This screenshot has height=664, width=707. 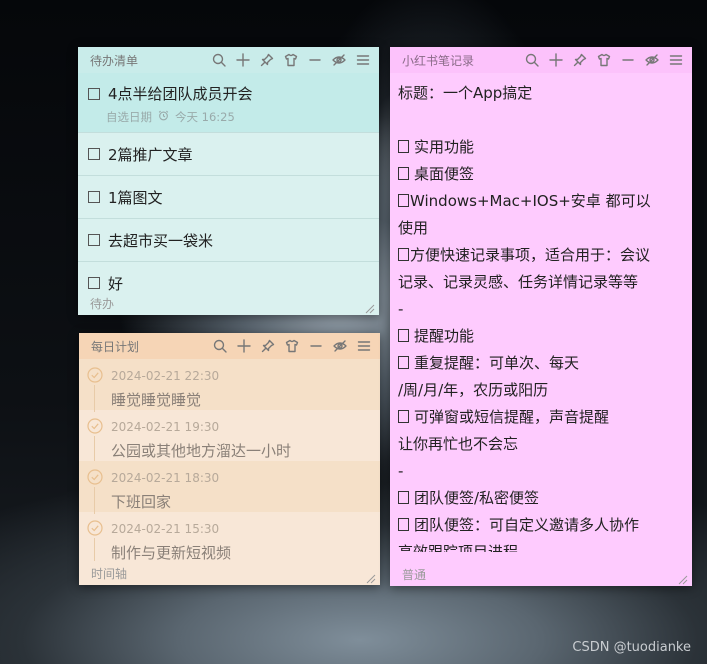 I want to click on entry-text: 睡觉睡觉睡觉, so click(x=245, y=399).